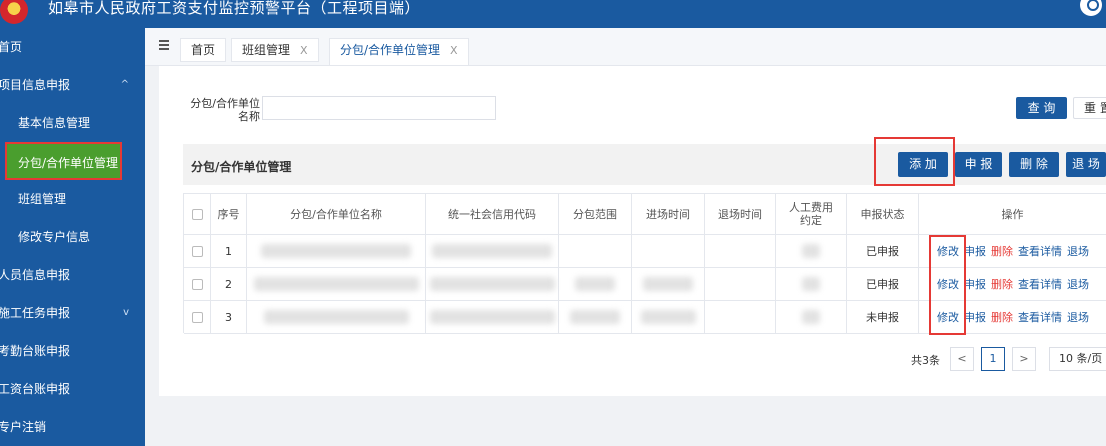 Image resolution: width=1106 pixels, height=446 pixels. What do you see at coordinates (740, 214) in the screenshot?
I see `header-cell: 退场时间` at bounding box center [740, 214].